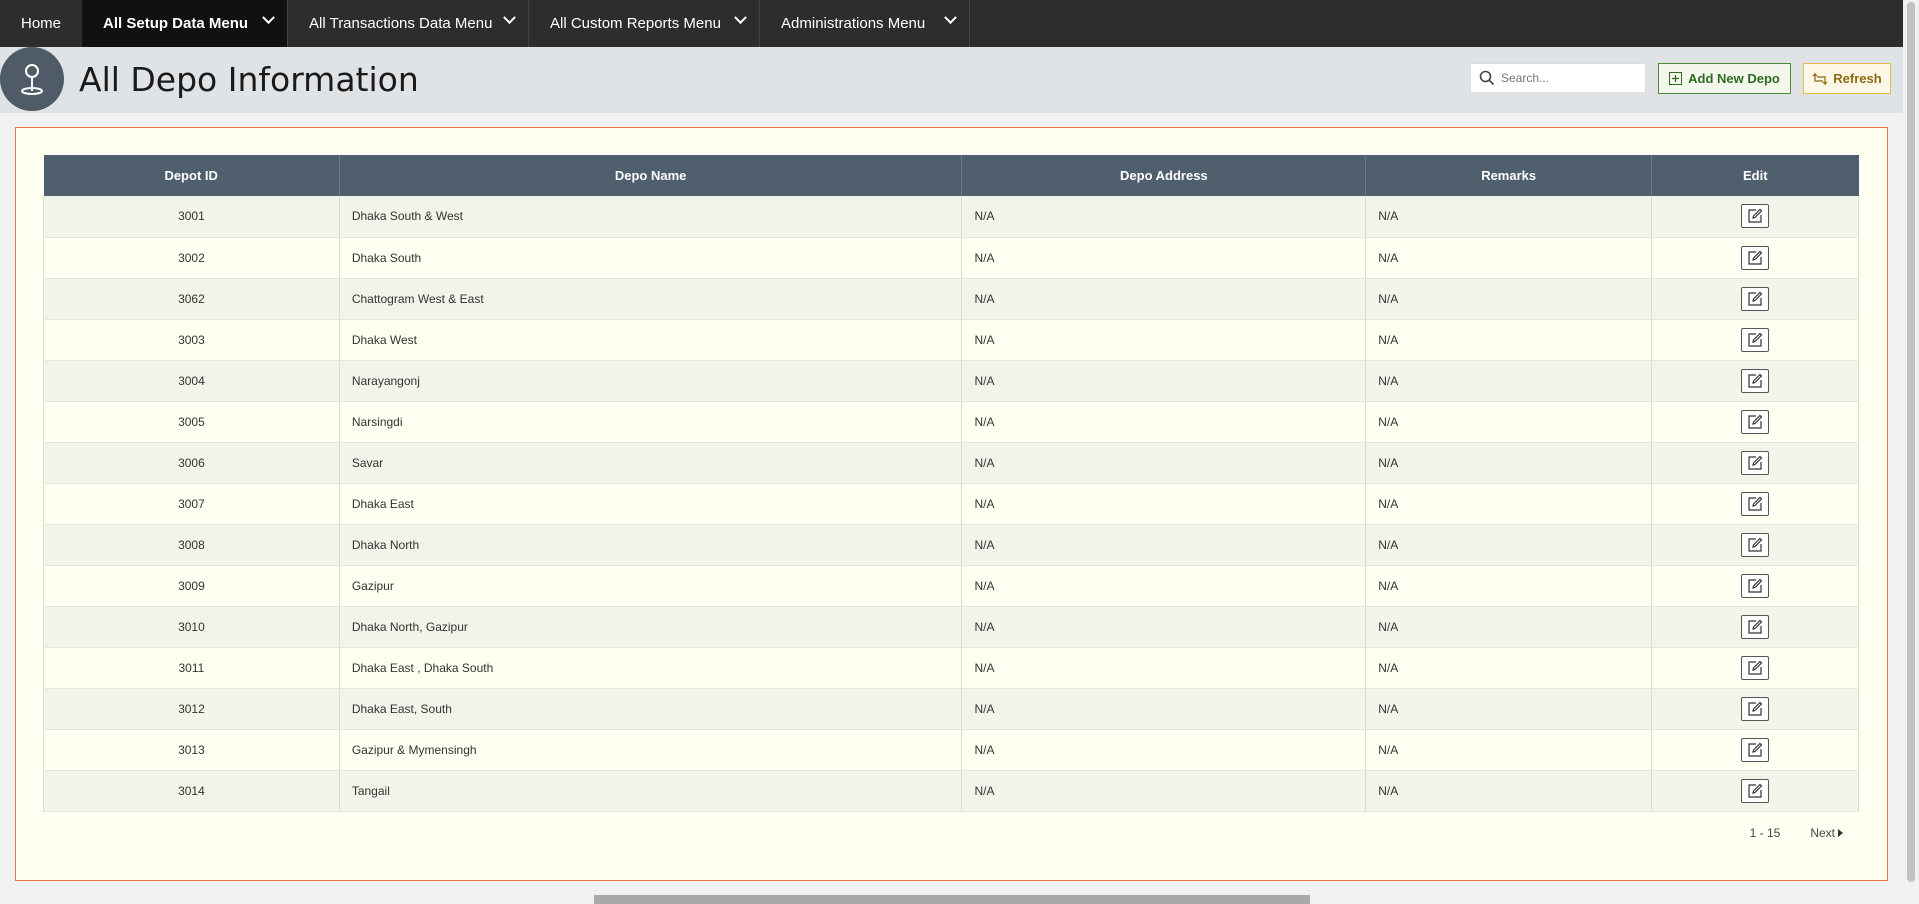  Describe the element at coordinates (1796, 833) in the screenshot. I see `pagination: 1 - 15 Next` at that location.